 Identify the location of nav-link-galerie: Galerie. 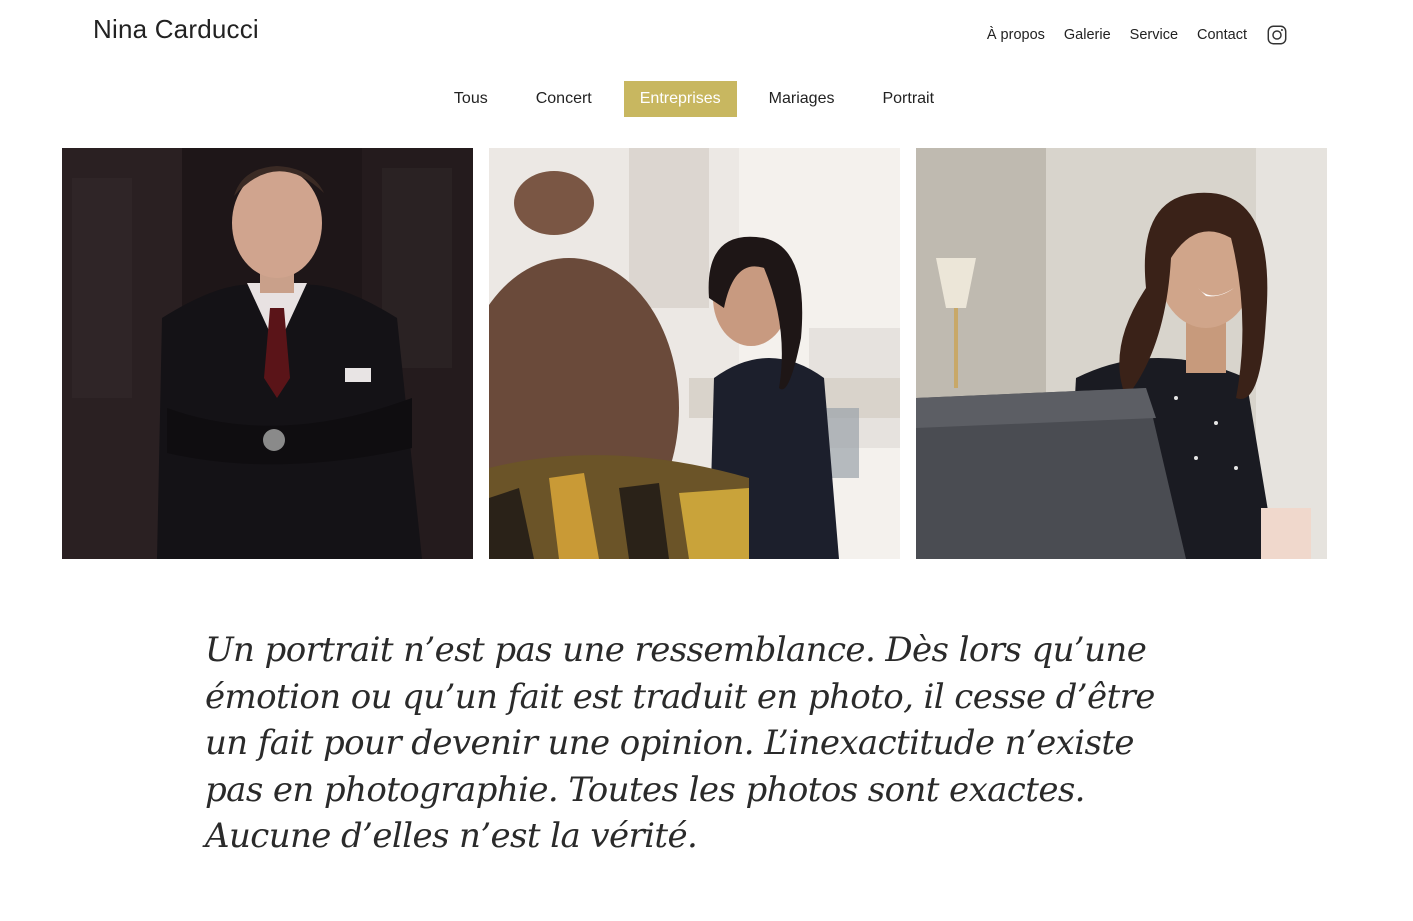
(1087, 35).